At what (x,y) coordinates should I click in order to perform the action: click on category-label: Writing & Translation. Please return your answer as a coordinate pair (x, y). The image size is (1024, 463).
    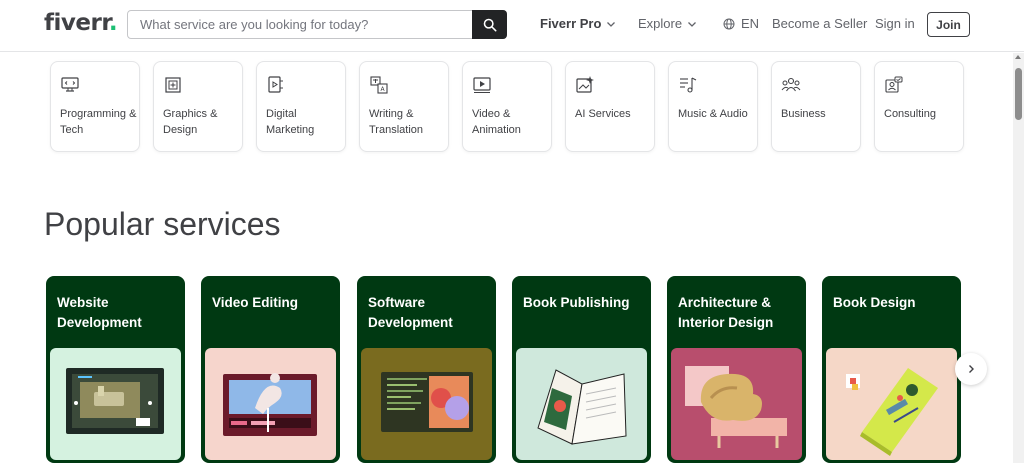
    Looking at the image, I should click on (396, 122).